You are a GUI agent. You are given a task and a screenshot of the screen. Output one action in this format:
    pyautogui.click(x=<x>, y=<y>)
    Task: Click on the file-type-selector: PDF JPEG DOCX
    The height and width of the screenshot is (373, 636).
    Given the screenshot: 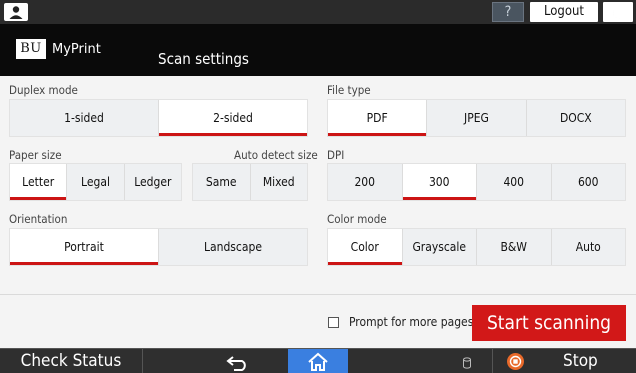 What is the action you would take?
    pyautogui.click(x=476, y=118)
    